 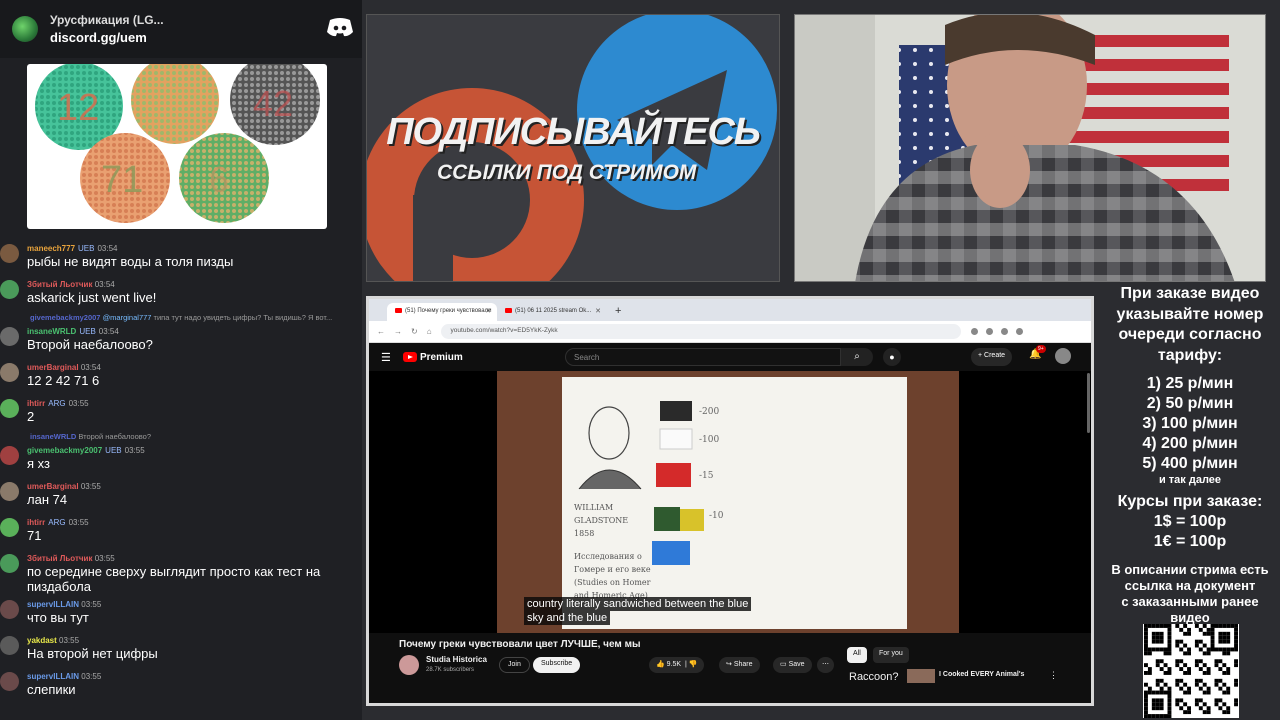 What do you see at coordinates (514, 665) in the screenshot?
I see `join-button: Join` at bounding box center [514, 665].